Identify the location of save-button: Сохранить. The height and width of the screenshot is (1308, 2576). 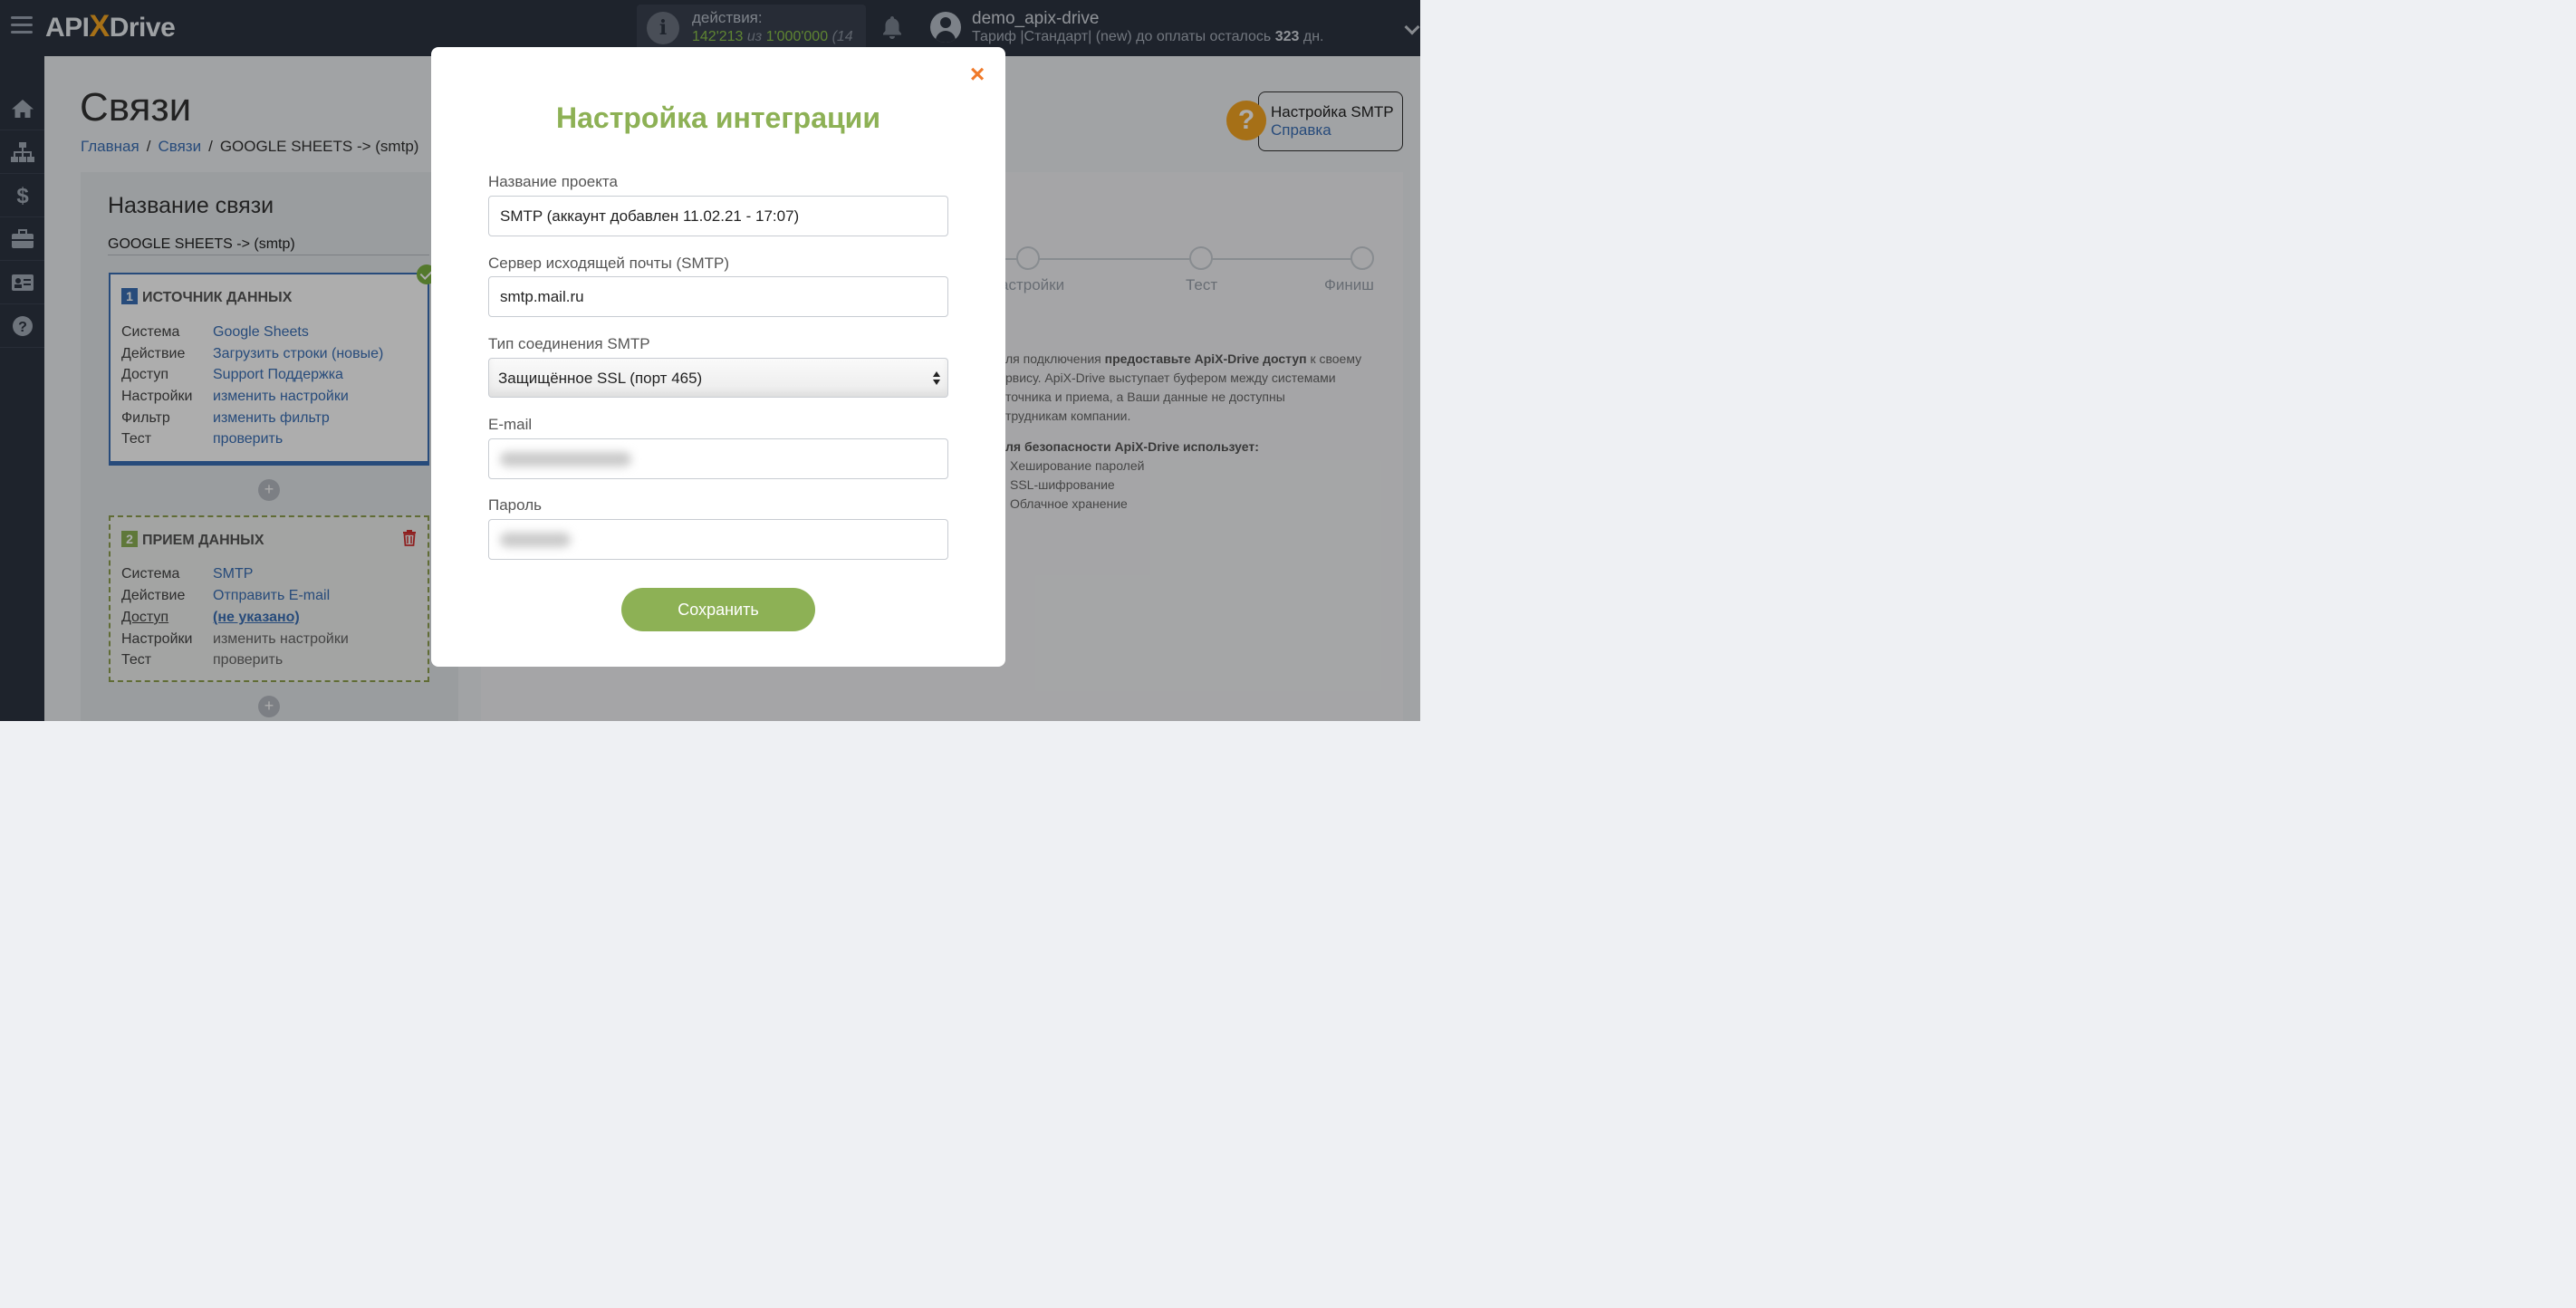
(718, 609).